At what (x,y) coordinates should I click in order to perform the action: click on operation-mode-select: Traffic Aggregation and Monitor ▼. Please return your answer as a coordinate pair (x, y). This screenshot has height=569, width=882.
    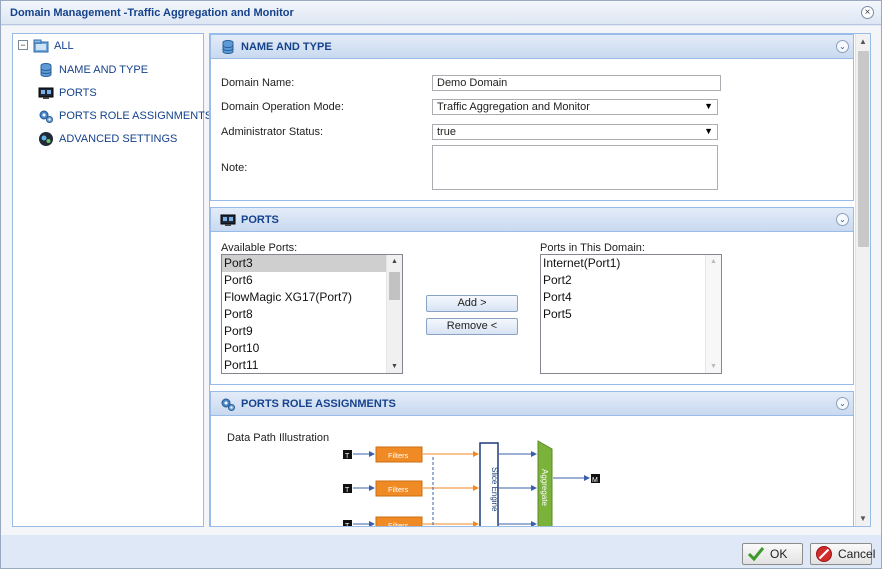
    Looking at the image, I should click on (575, 107).